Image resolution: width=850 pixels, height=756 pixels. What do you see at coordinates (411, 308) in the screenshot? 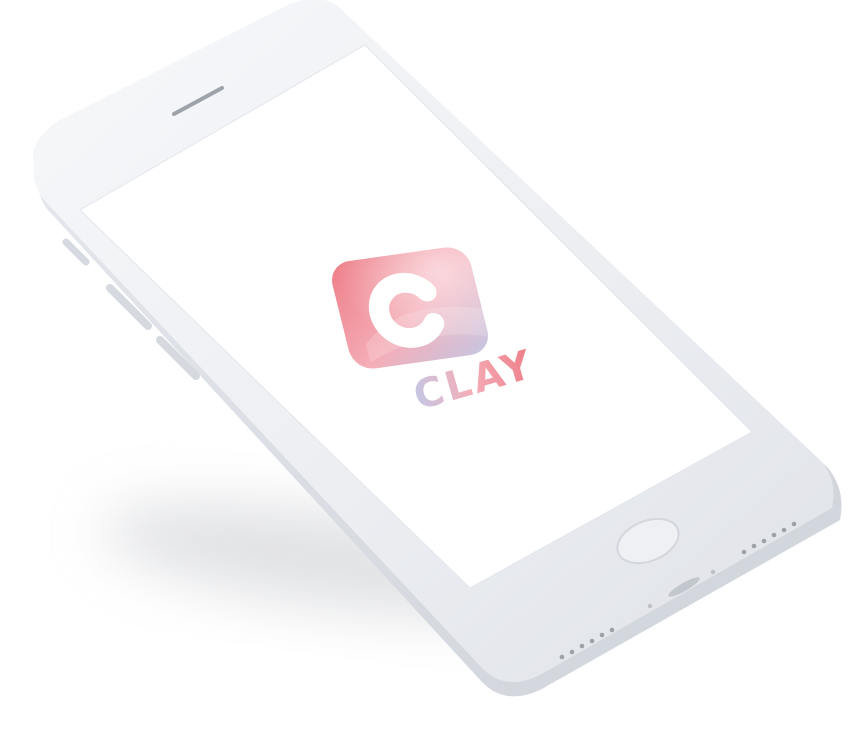
I see `clay-logo-icon` at bounding box center [411, 308].